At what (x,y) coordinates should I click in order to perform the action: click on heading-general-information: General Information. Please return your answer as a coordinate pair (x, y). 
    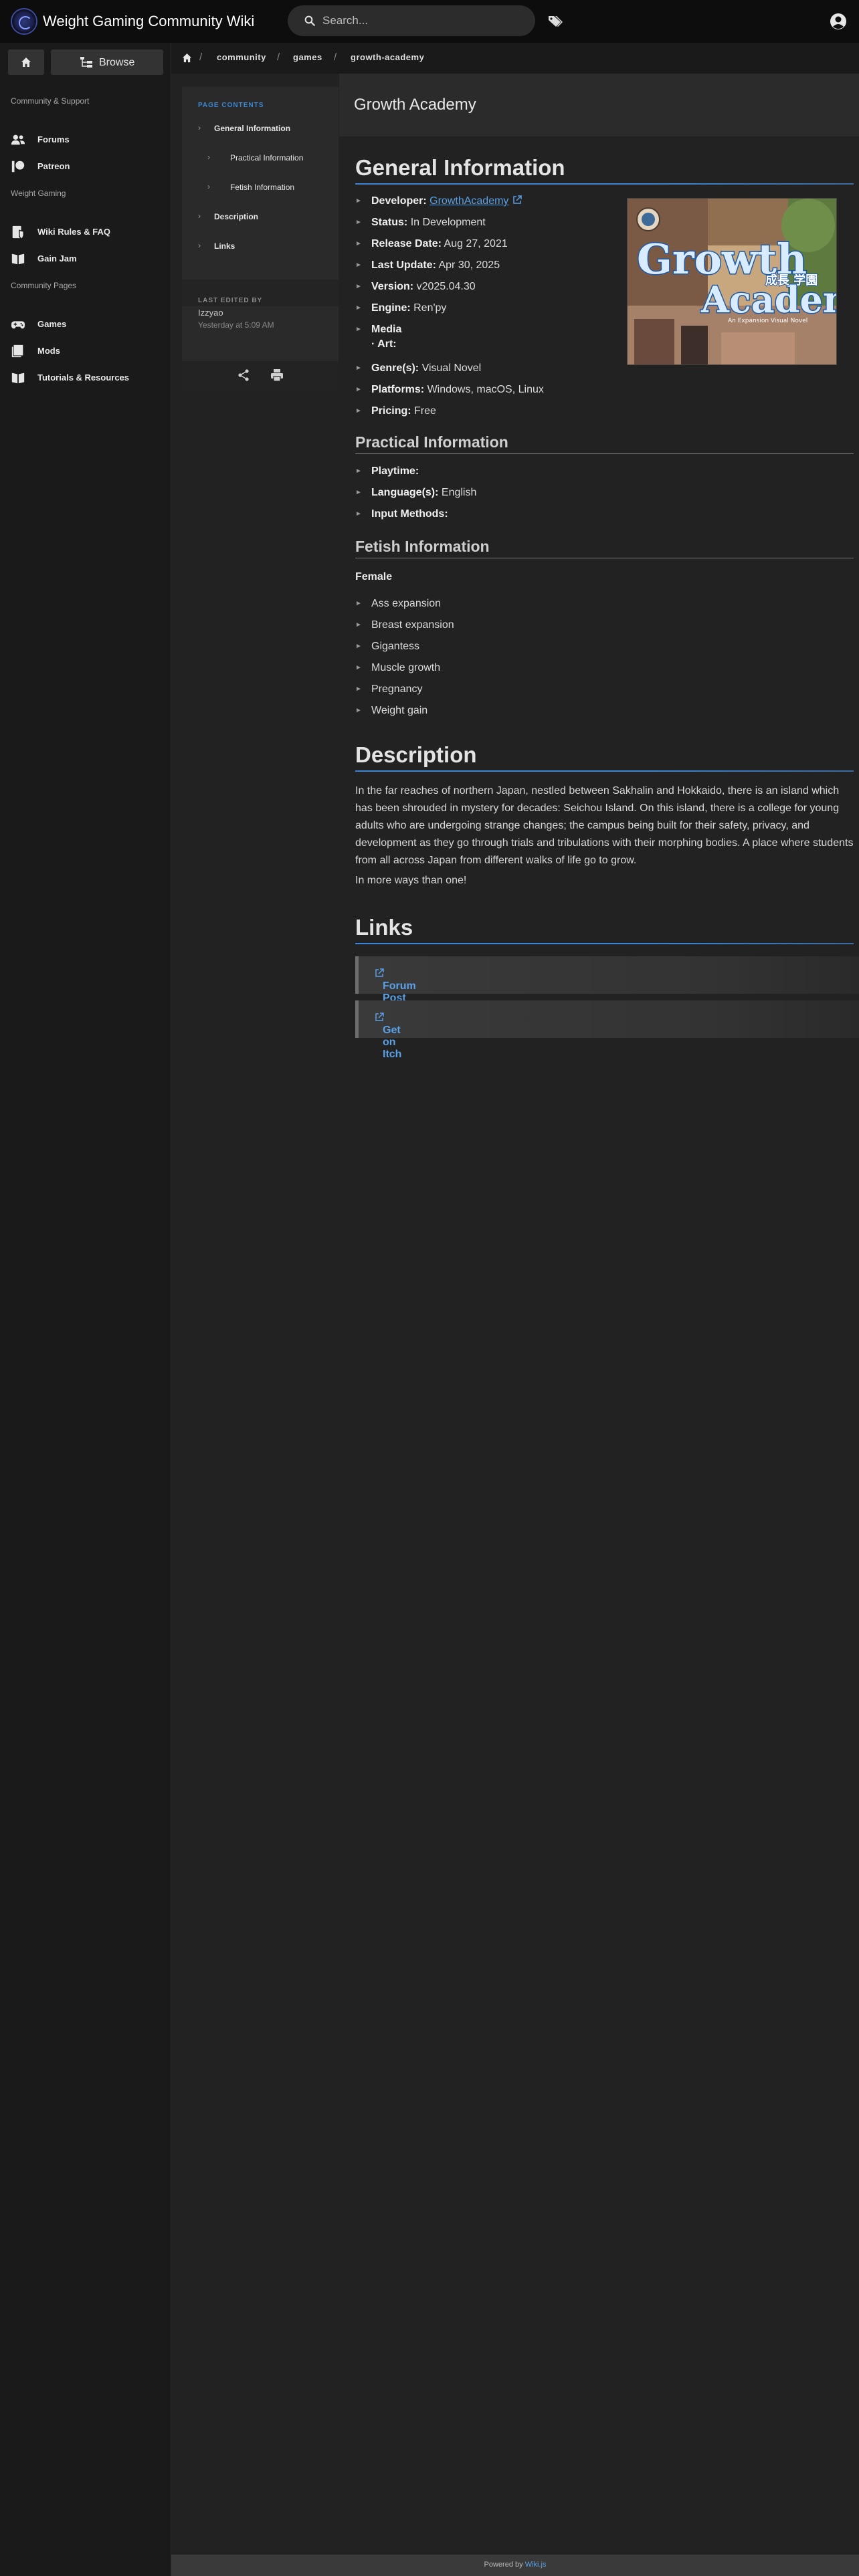
    Looking at the image, I should click on (460, 167).